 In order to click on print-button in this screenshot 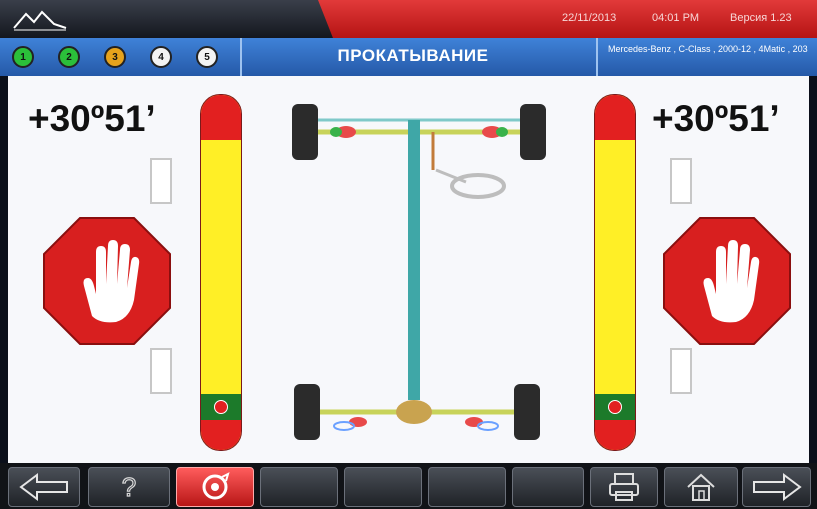, I will do `click(624, 487)`.